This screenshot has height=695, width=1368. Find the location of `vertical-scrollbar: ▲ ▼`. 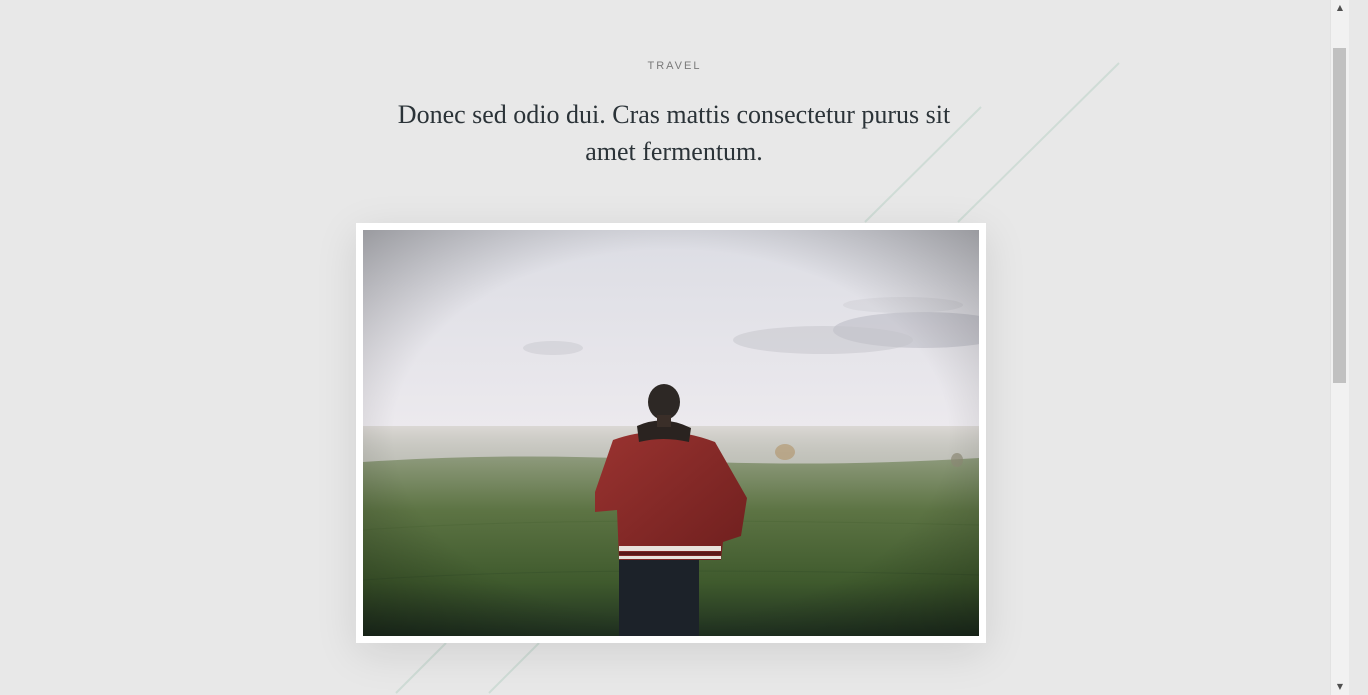

vertical-scrollbar: ▲ ▼ is located at coordinates (1339, 347).